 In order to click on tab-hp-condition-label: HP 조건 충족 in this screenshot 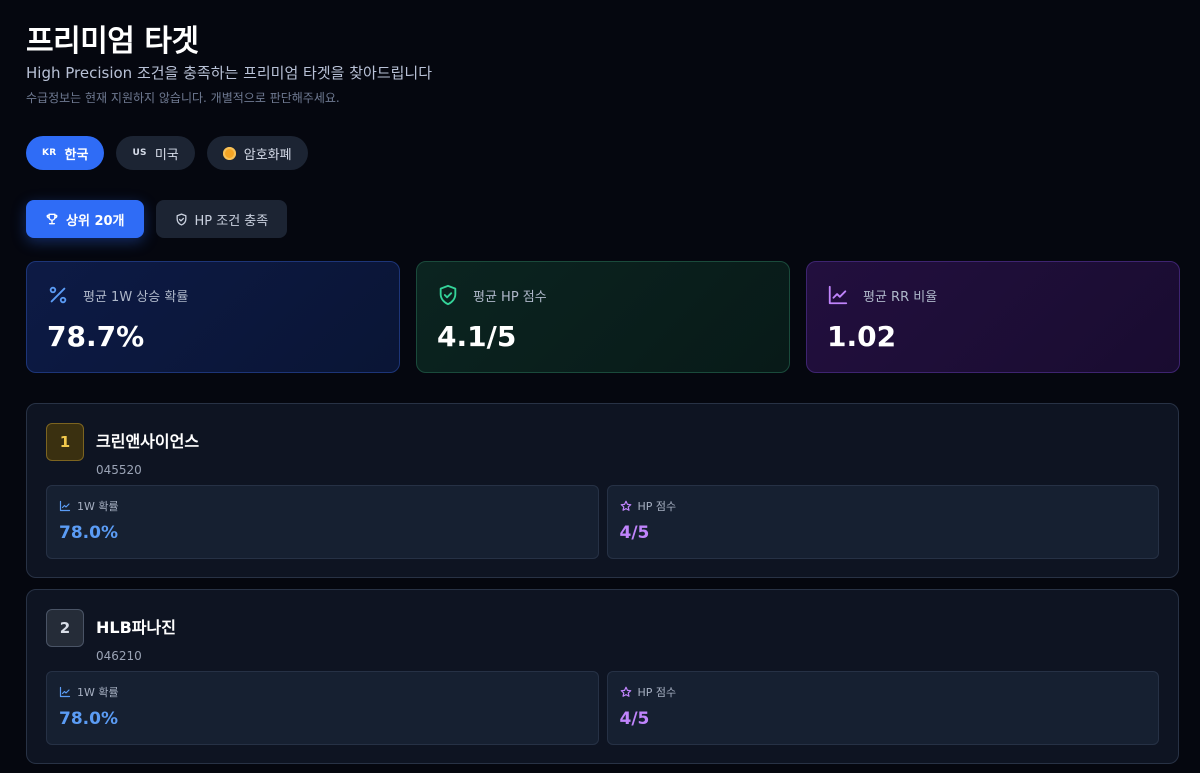, I will do `click(231, 221)`.